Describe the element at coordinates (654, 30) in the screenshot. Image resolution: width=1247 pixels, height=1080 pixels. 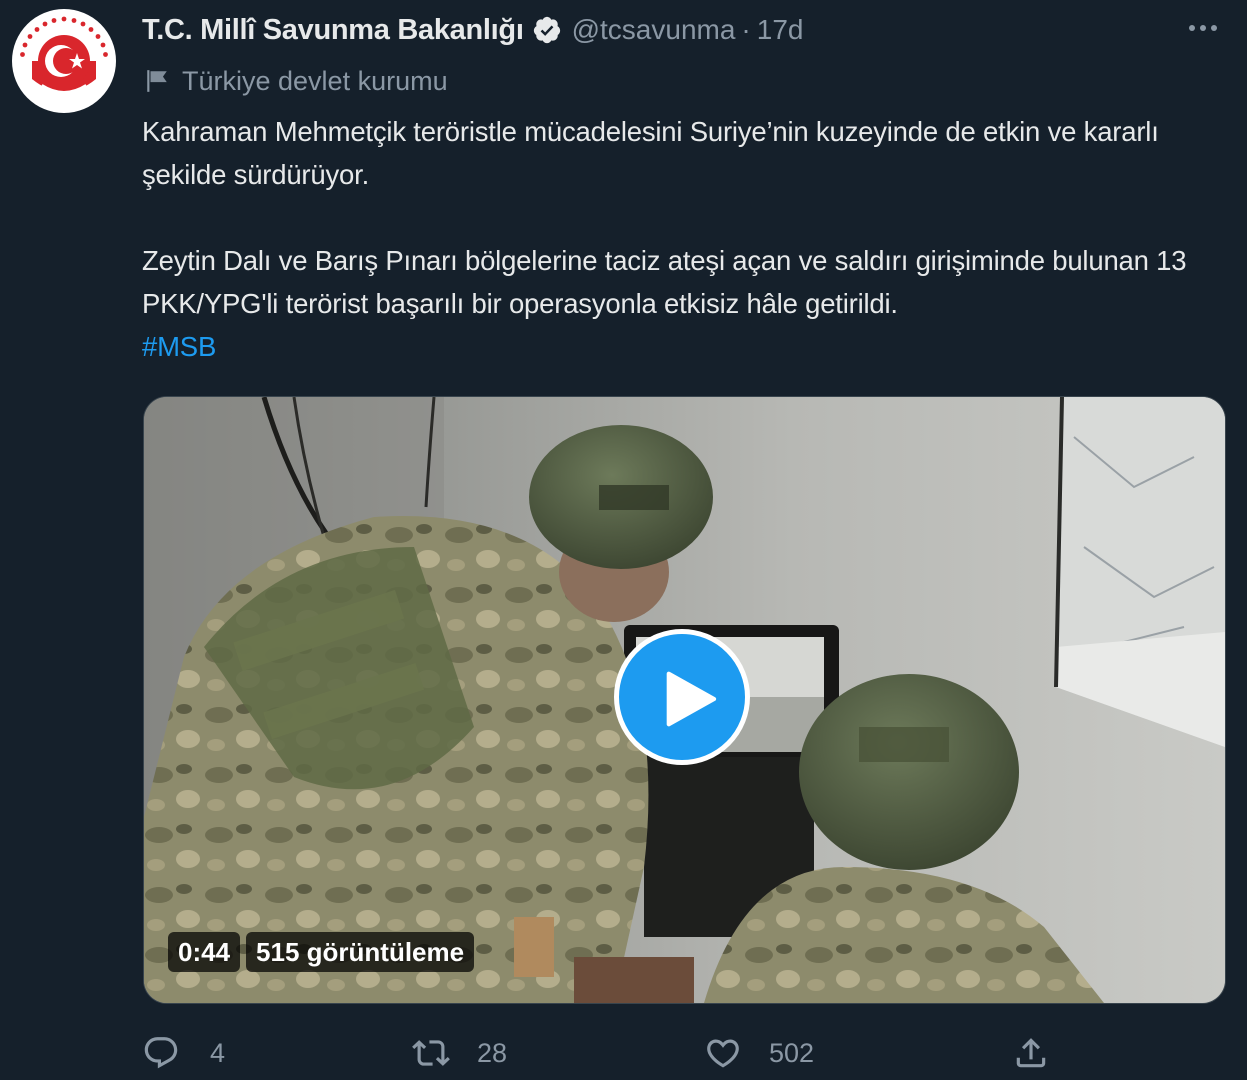
I see `handle: @tcsavunma` at that location.